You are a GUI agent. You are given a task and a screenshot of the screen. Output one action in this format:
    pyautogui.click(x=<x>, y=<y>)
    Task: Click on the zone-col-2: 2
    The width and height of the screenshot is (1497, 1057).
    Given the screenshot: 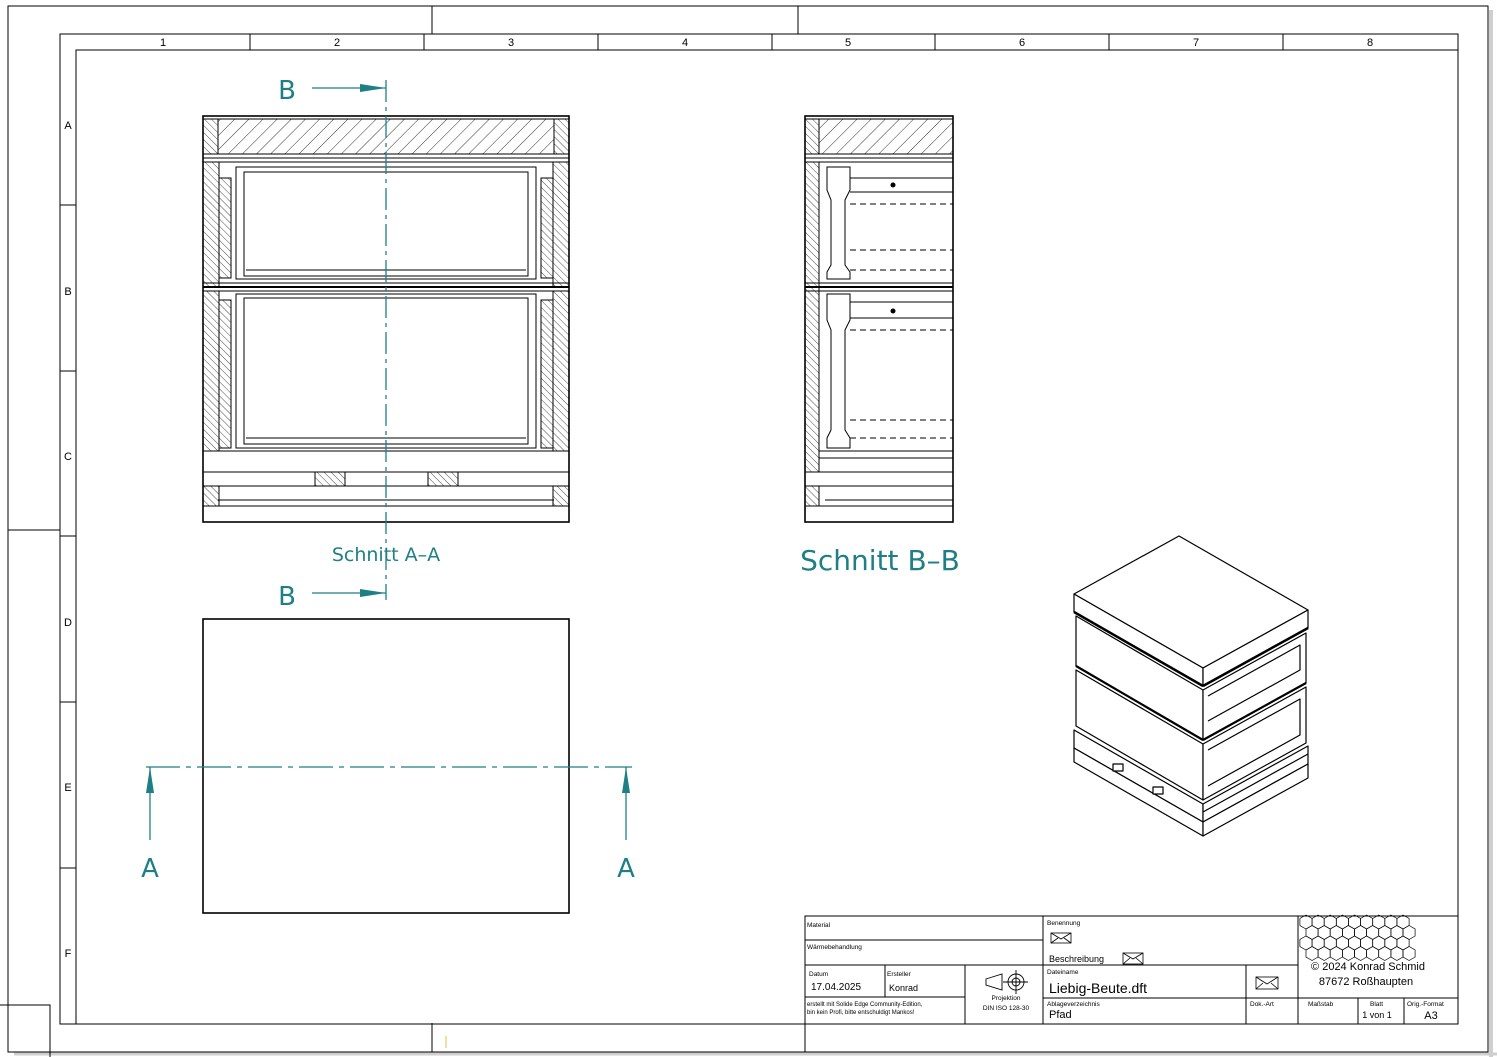 What is the action you would take?
    pyautogui.click(x=337, y=43)
    